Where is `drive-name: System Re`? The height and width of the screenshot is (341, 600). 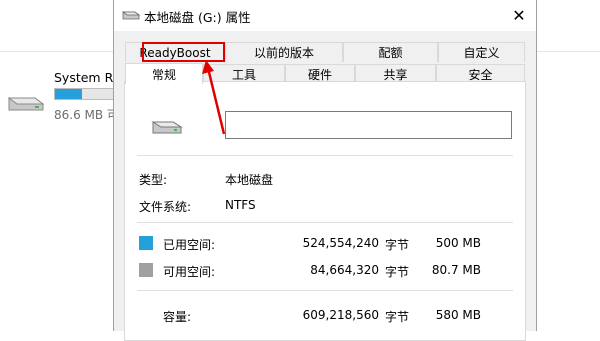 drive-name: System Re is located at coordinates (87, 77).